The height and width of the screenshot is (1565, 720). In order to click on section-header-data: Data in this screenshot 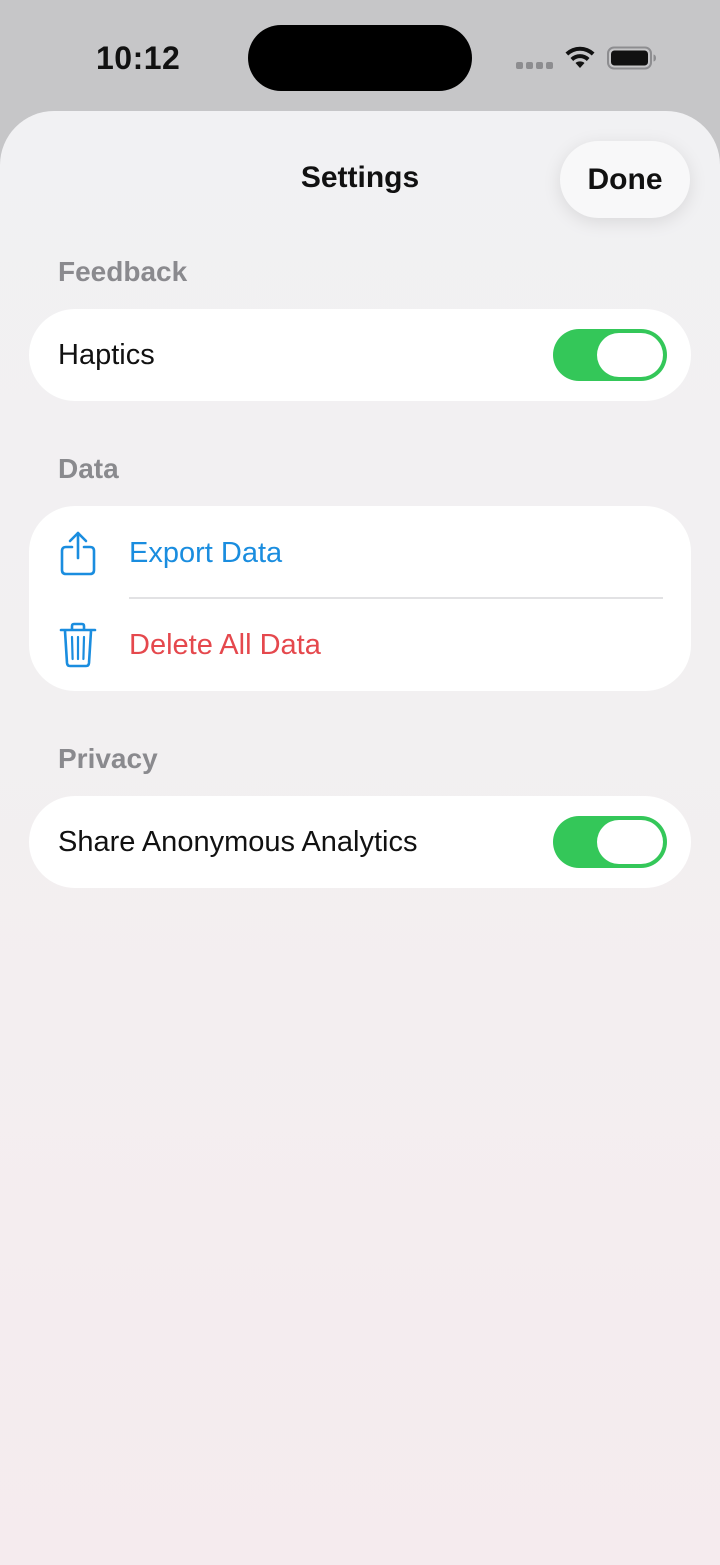, I will do `click(88, 468)`.